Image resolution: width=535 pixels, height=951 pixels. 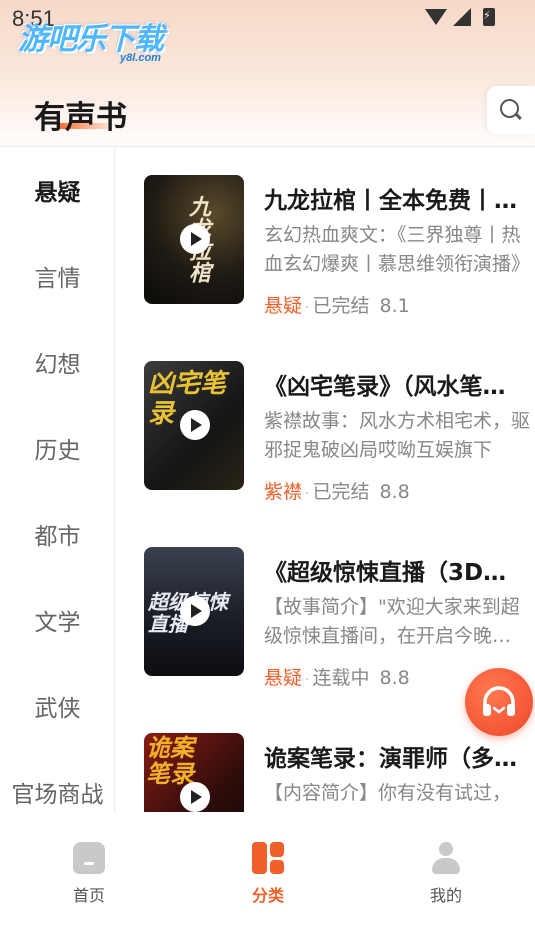 I want to click on bottom-tab-bar: 首页 分类 我的, so click(x=267, y=881).